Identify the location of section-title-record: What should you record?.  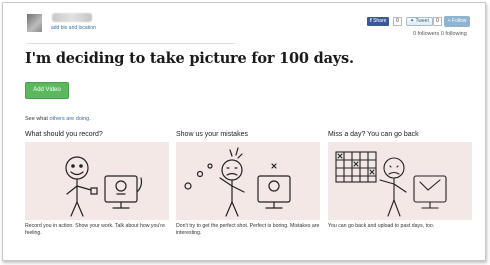
(64, 134).